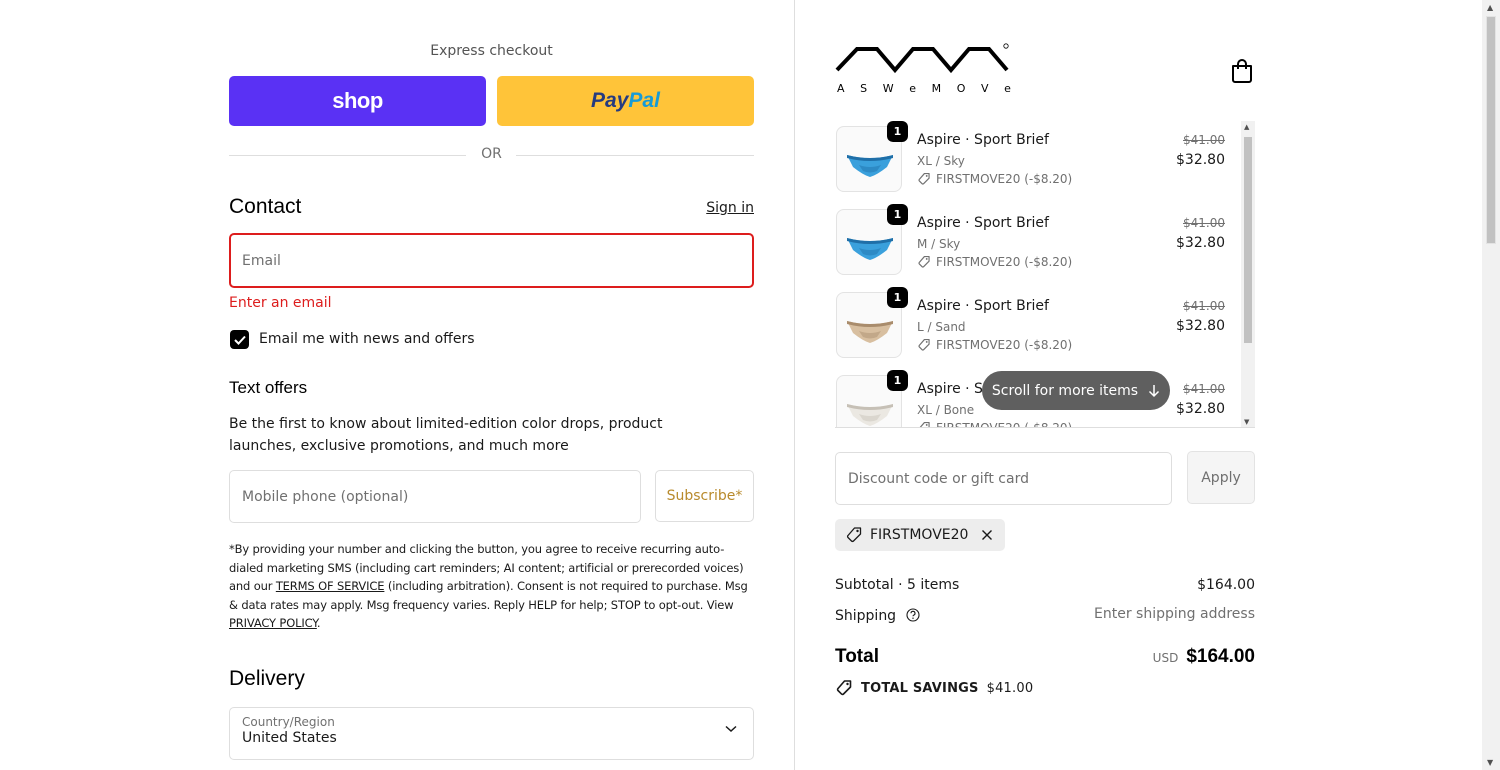 Image resolution: width=1500 pixels, height=770 pixels. What do you see at coordinates (866, 616) in the screenshot?
I see `shipping-label: Shipping` at bounding box center [866, 616].